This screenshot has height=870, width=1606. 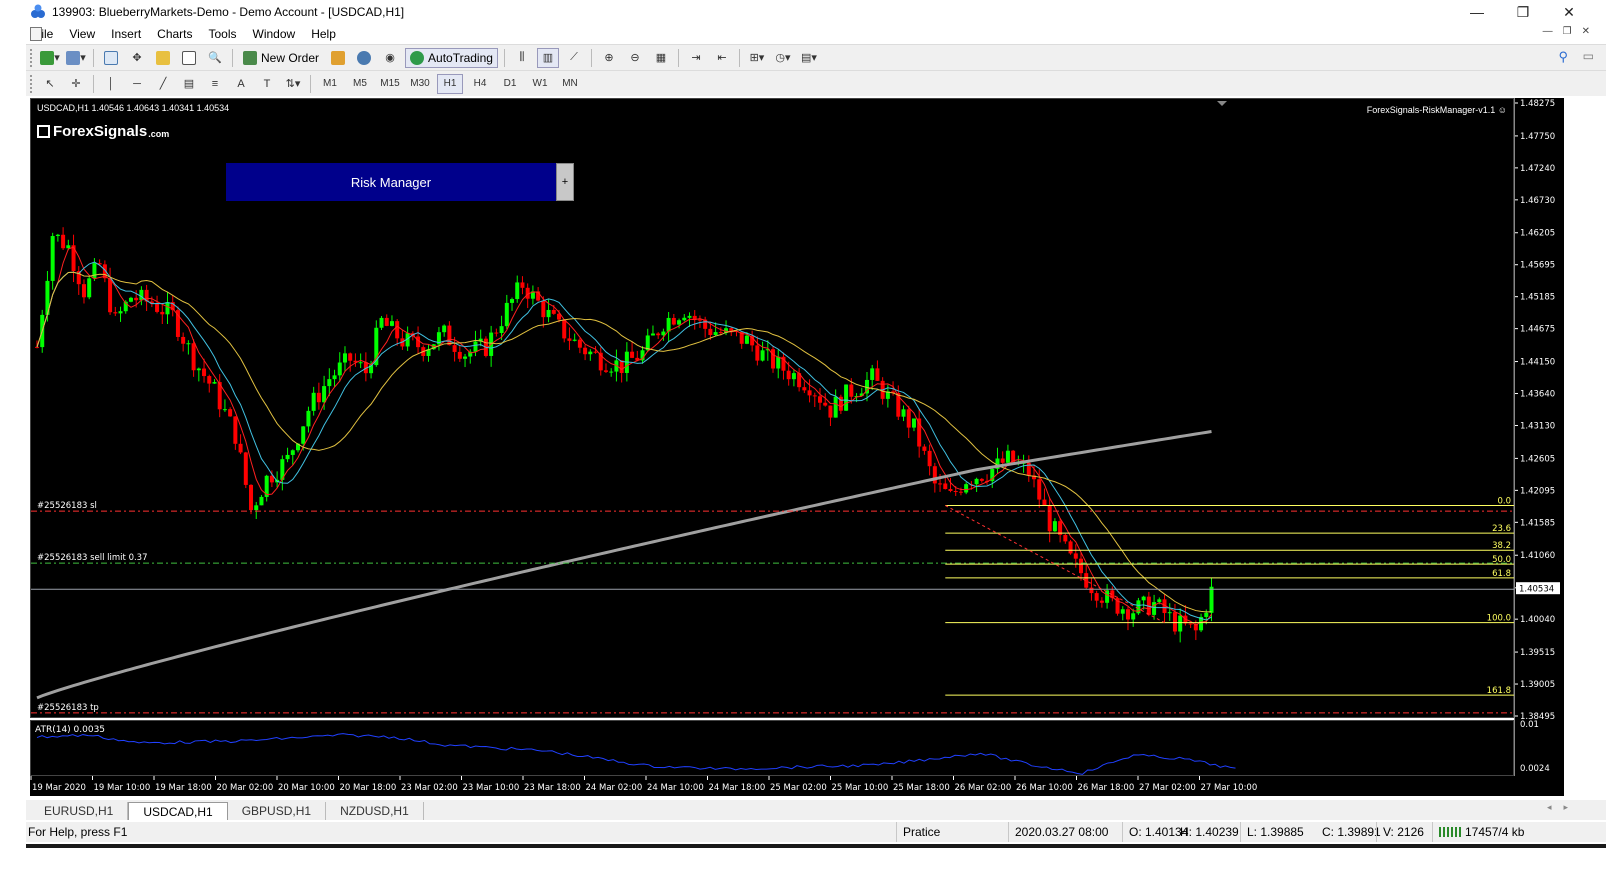 I want to click on text-label-icon: T, so click(x=267, y=84).